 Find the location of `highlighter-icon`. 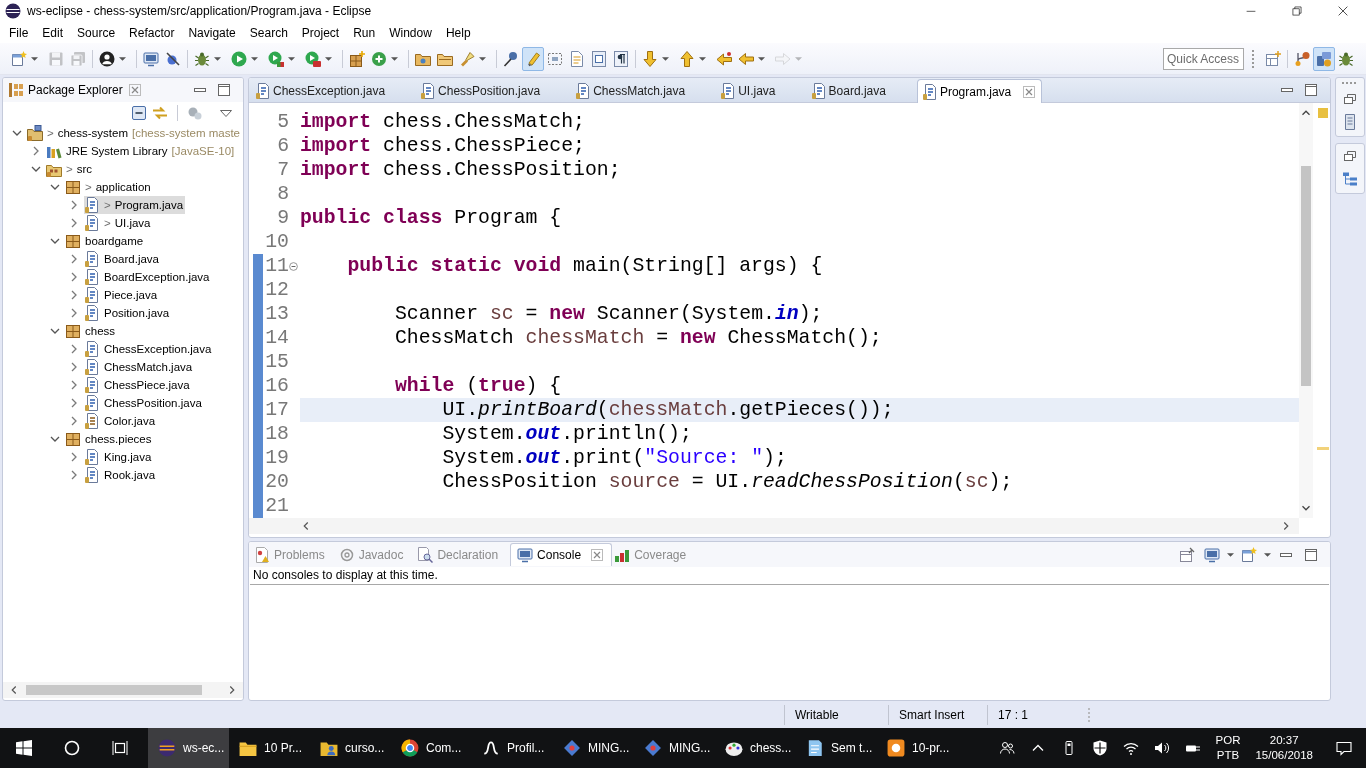

highlighter-icon is located at coordinates (533, 58).